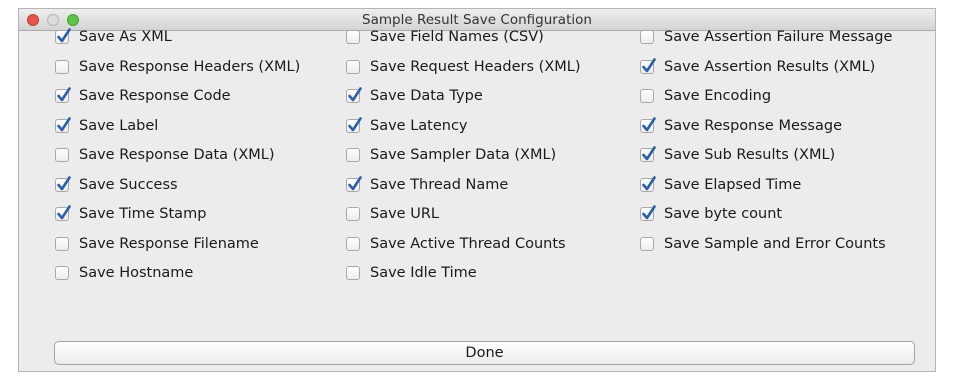 This screenshot has height=383, width=956. I want to click on option-label: Save Thread Name, so click(439, 184).